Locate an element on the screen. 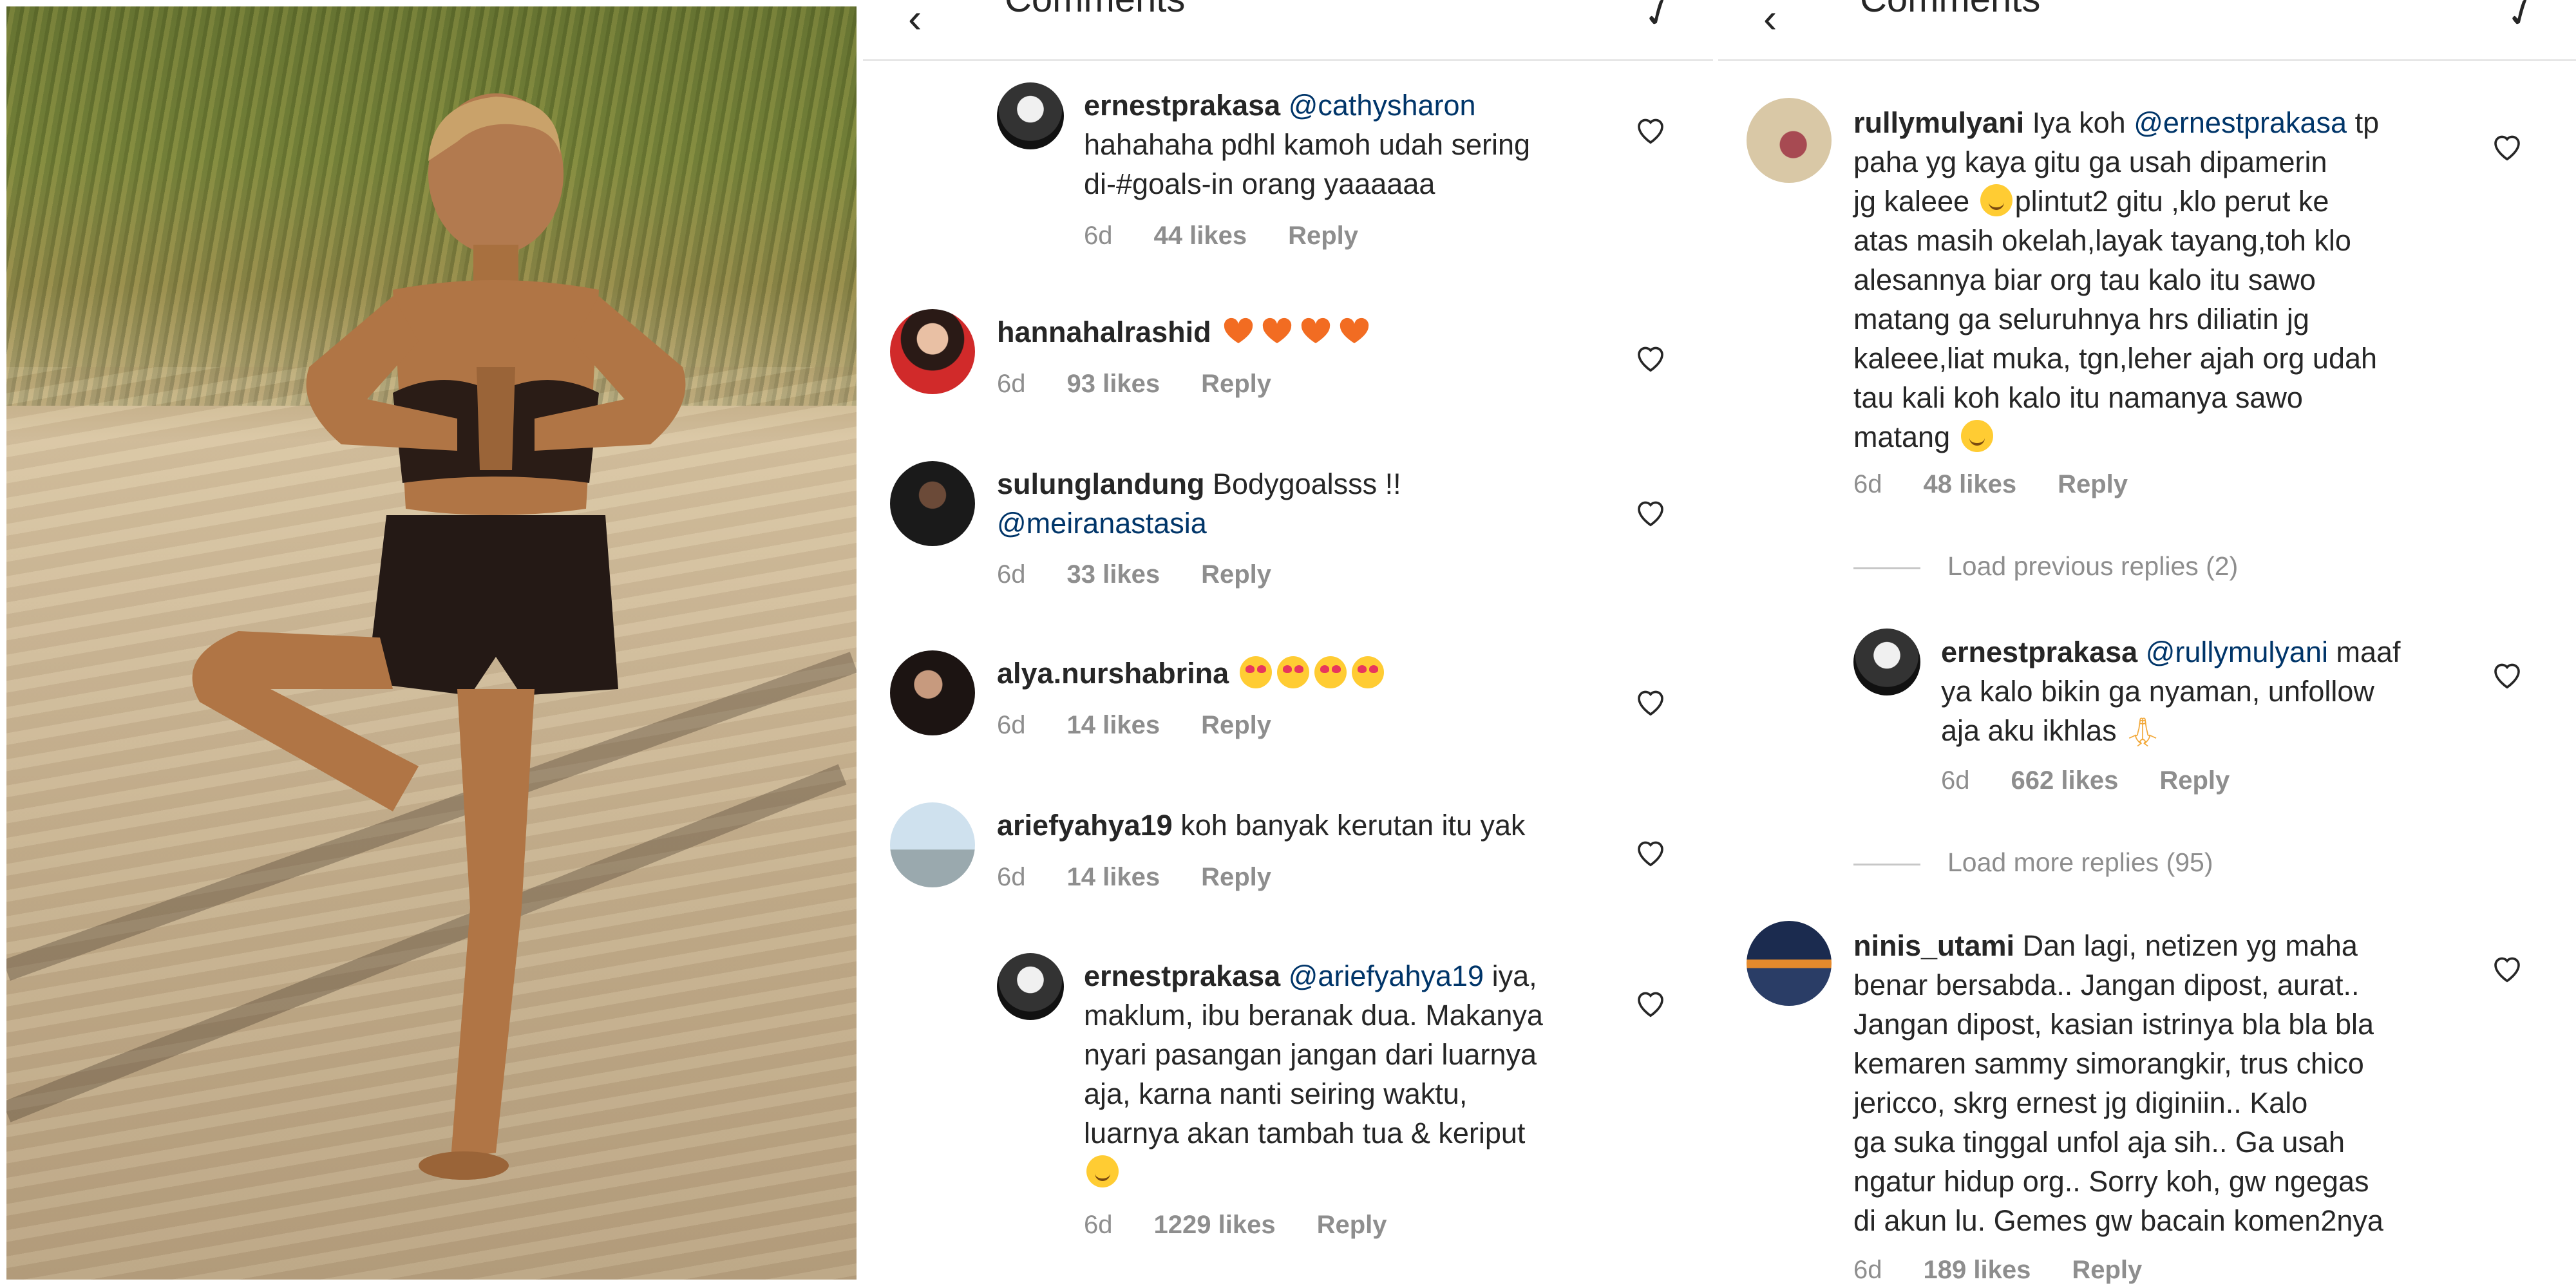 Image resolution: width=2576 pixels, height=1286 pixels. comment-text: ngatur hidup org.. Sorry koh, gw ngegas is located at coordinates (2111, 1181).